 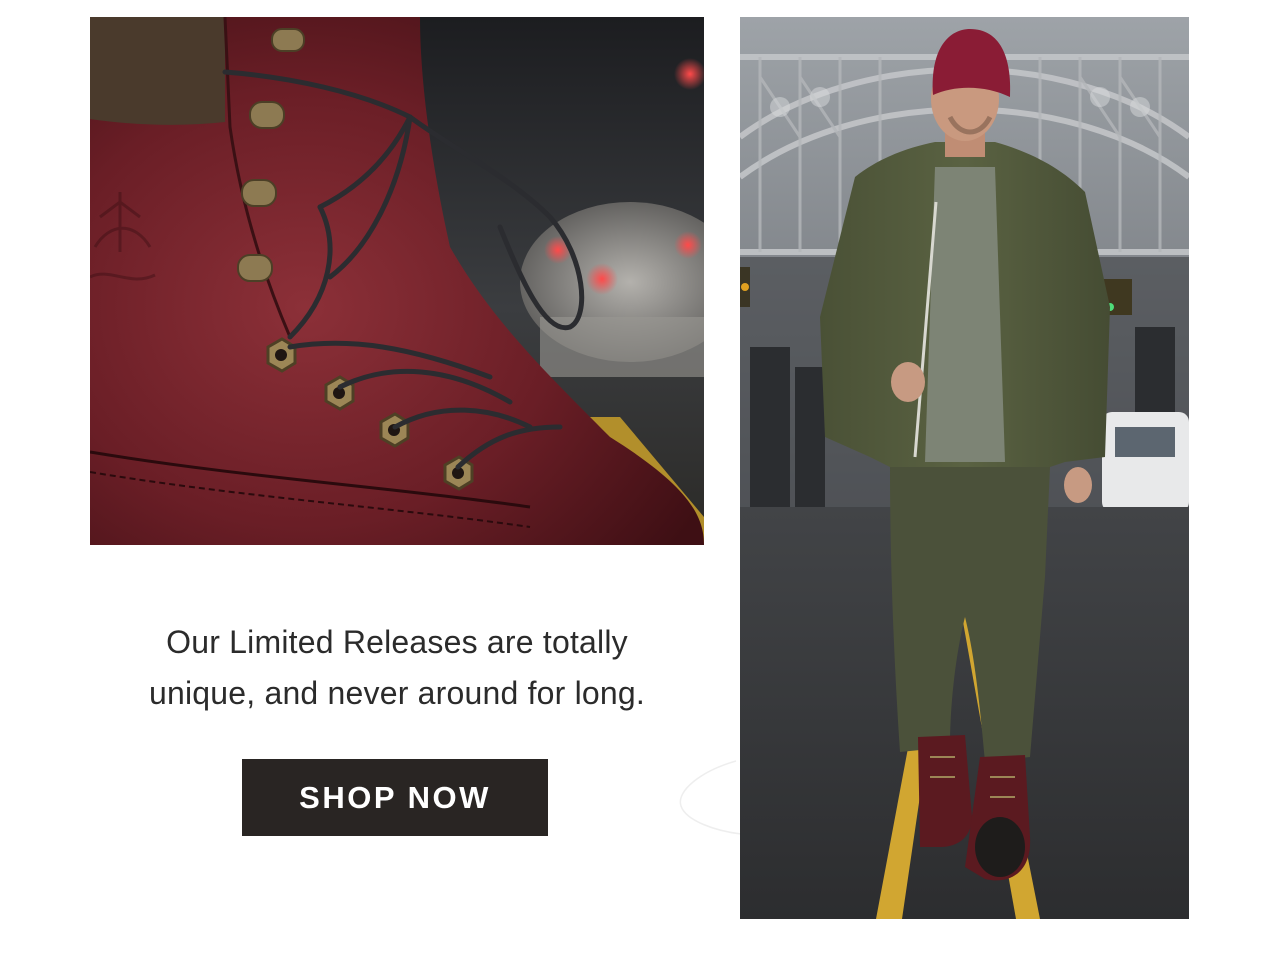 What do you see at coordinates (395, 797) in the screenshot?
I see `shop-now-button: SHOP NOW` at bounding box center [395, 797].